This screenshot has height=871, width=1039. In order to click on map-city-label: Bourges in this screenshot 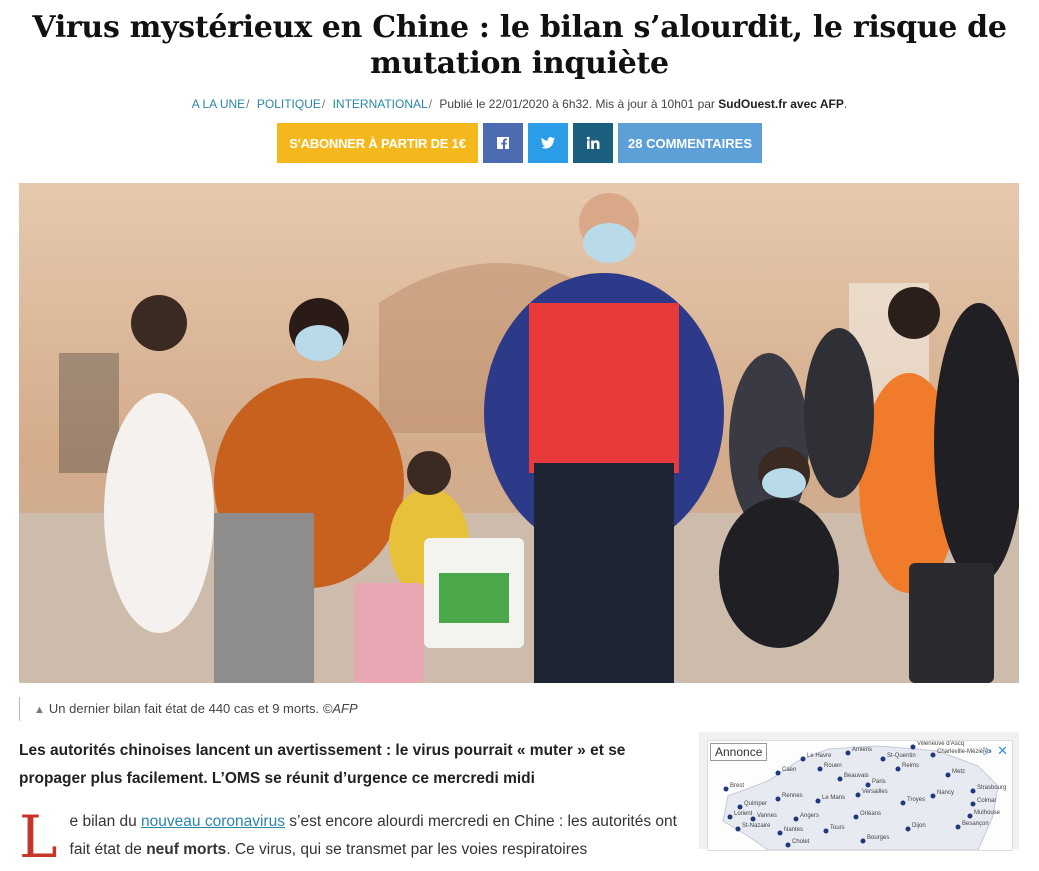, I will do `click(878, 838)`.